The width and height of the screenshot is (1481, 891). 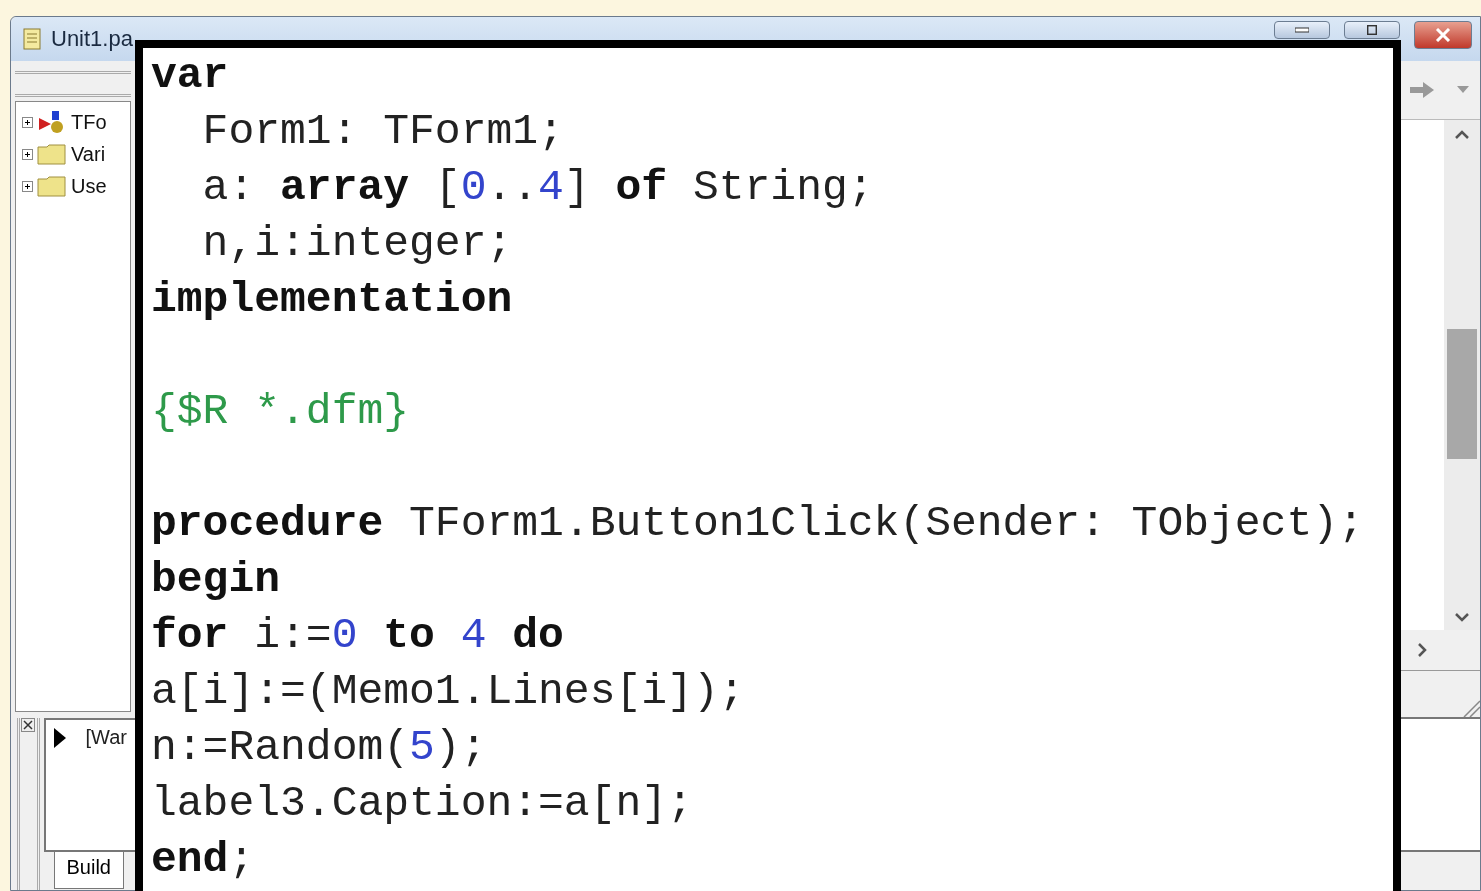 What do you see at coordinates (383, 132) in the screenshot?
I see `code-line: Form1: TForm1;` at bounding box center [383, 132].